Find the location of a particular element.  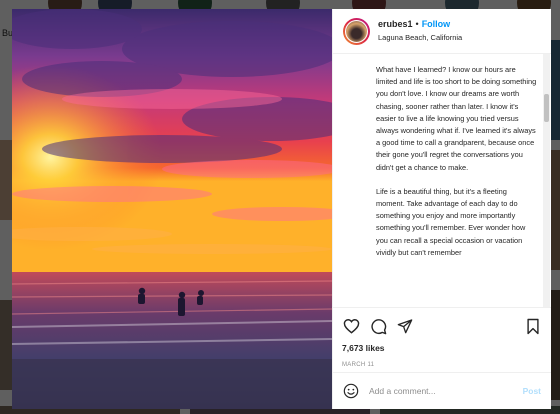

action-bar: 7,673 likes MARCH 11 is located at coordinates (442, 339).